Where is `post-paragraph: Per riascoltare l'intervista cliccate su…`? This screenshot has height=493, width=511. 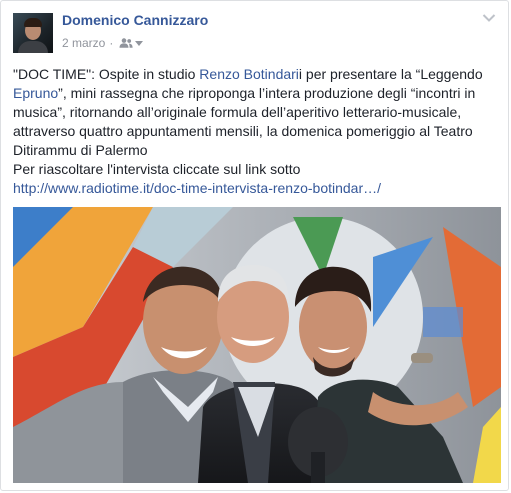
post-paragraph: Per riascoltare l'intervista cliccate su… is located at coordinates (256, 169).